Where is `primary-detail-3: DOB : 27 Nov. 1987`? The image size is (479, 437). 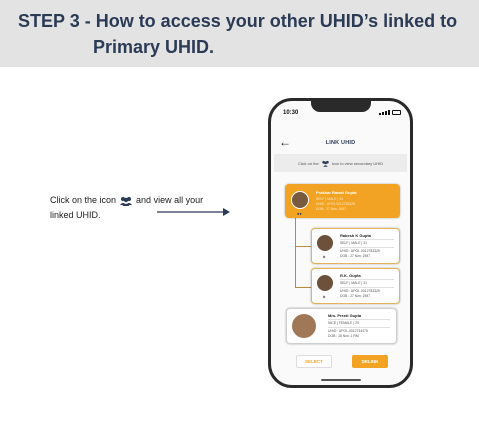 primary-detail-3: DOB : 27 Nov. 1987 is located at coordinates (331, 209).